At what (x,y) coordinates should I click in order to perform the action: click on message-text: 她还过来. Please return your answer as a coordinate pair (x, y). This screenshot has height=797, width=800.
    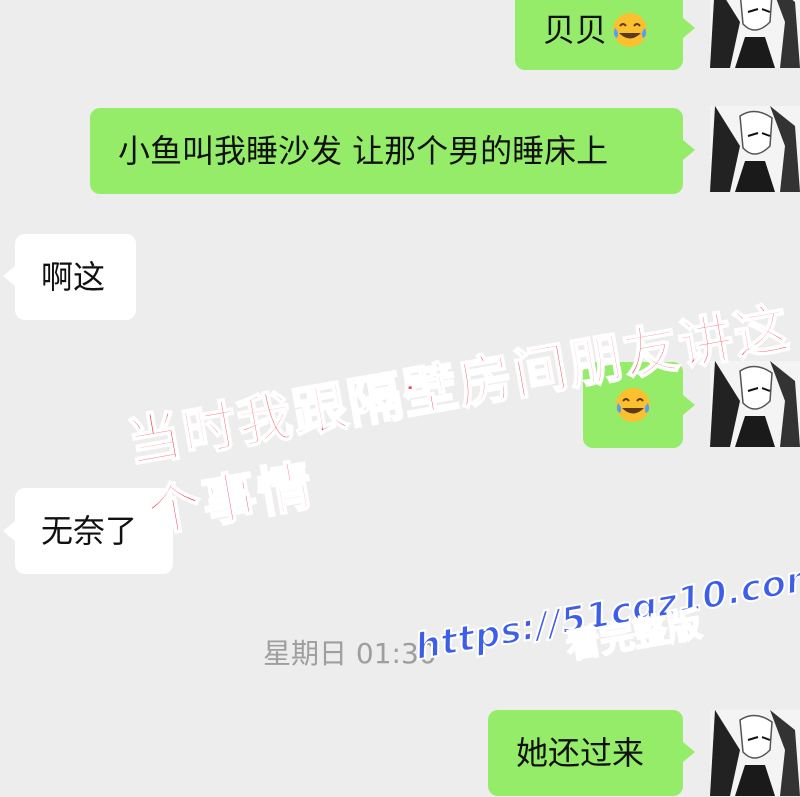
    Looking at the image, I should click on (580, 753).